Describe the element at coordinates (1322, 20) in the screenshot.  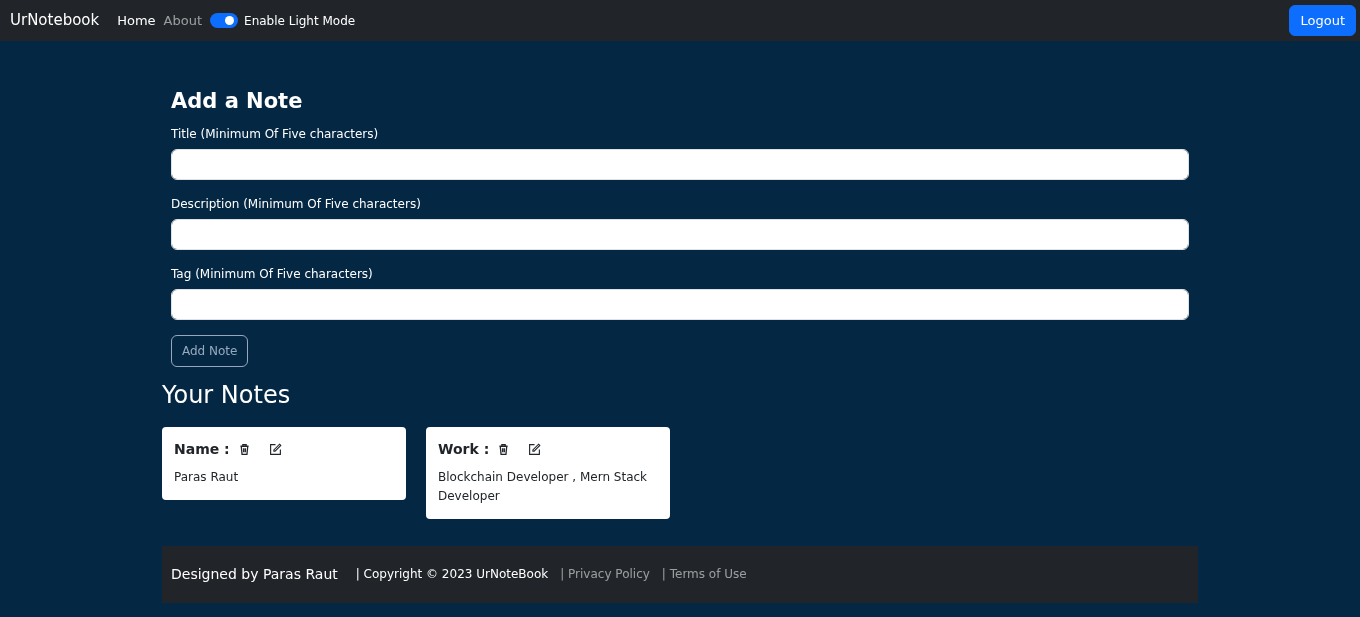
I see `logout-button: Logout` at that location.